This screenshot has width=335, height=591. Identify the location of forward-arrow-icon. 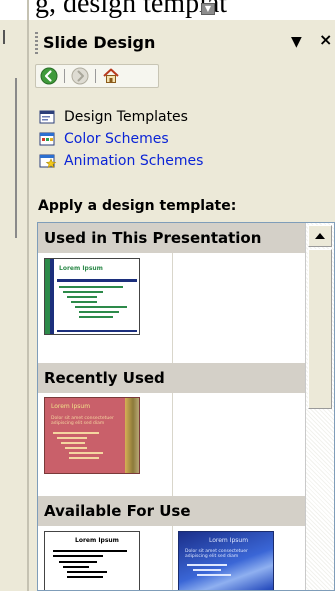
(80, 76).